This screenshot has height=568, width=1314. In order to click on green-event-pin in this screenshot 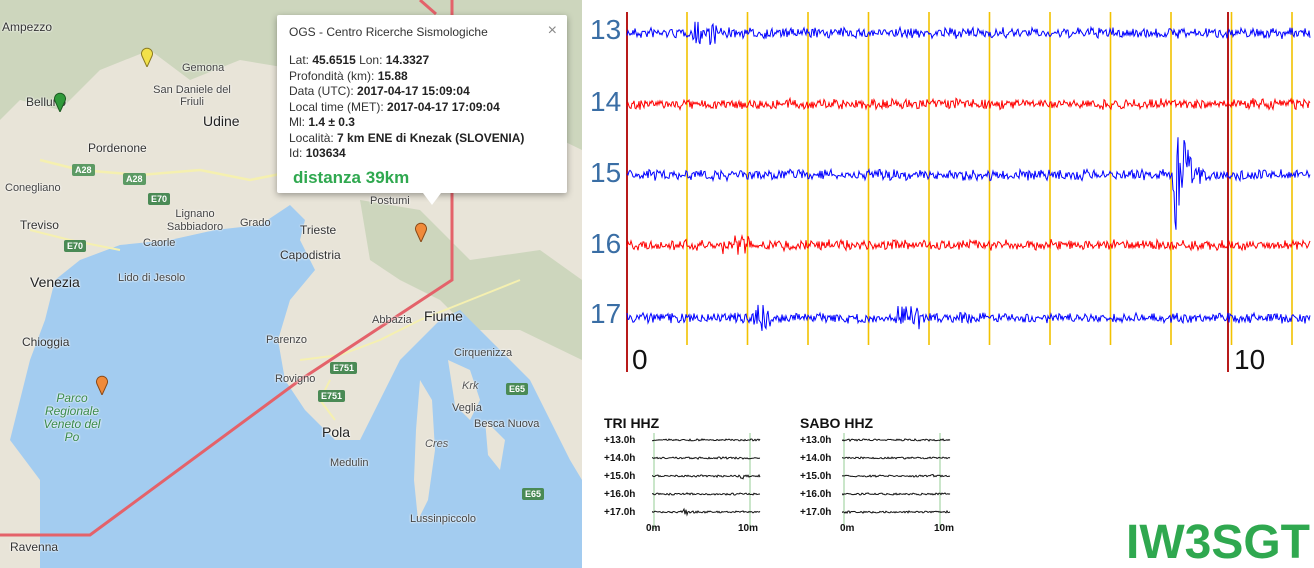, I will do `click(60, 102)`.